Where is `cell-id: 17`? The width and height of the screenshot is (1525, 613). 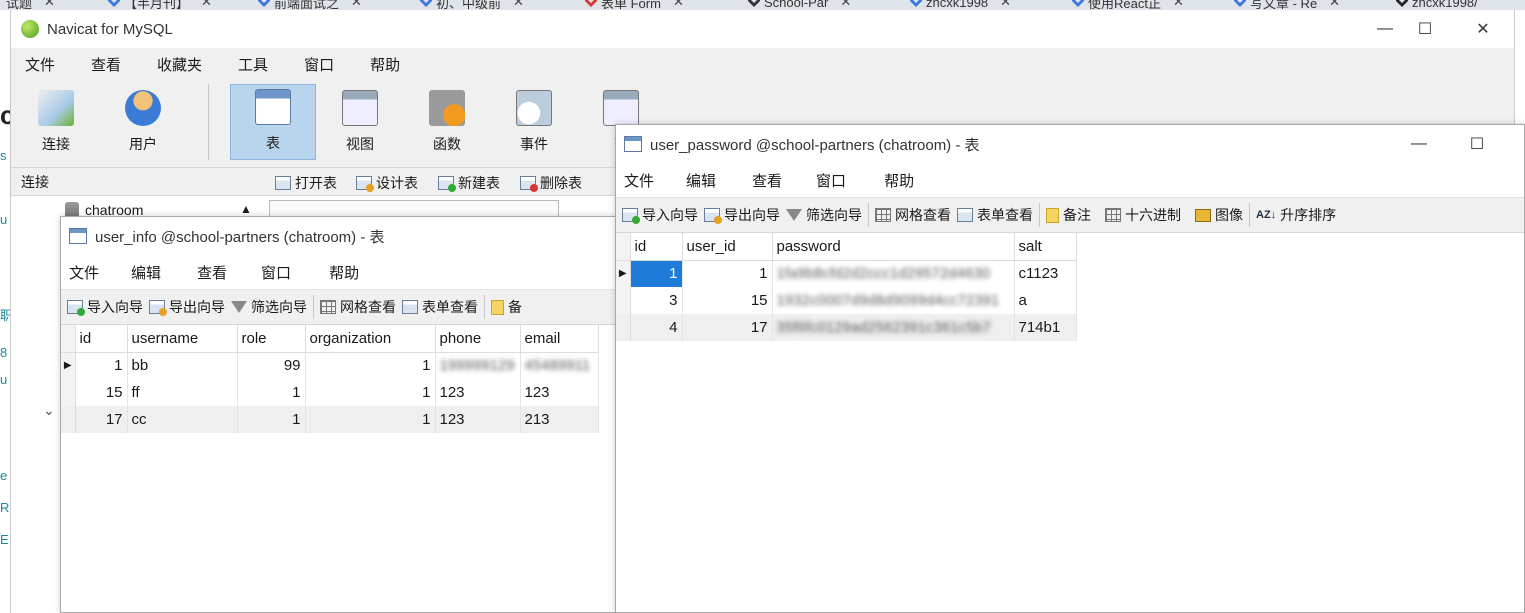 cell-id: 17 is located at coordinates (101, 419).